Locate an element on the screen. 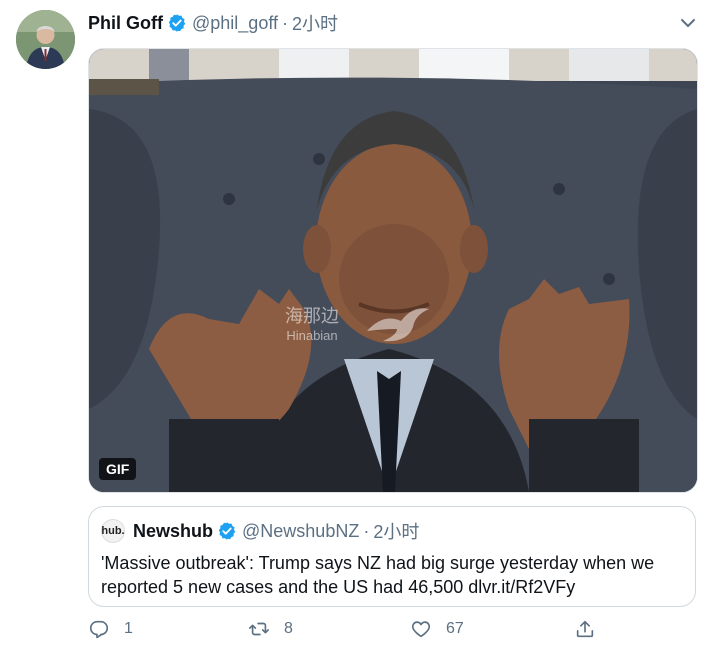 This screenshot has height=658, width=716. quoted-tweet-header: hub. Newshub @NewshubNZ · 2小时 is located at coordinates (260, 531).